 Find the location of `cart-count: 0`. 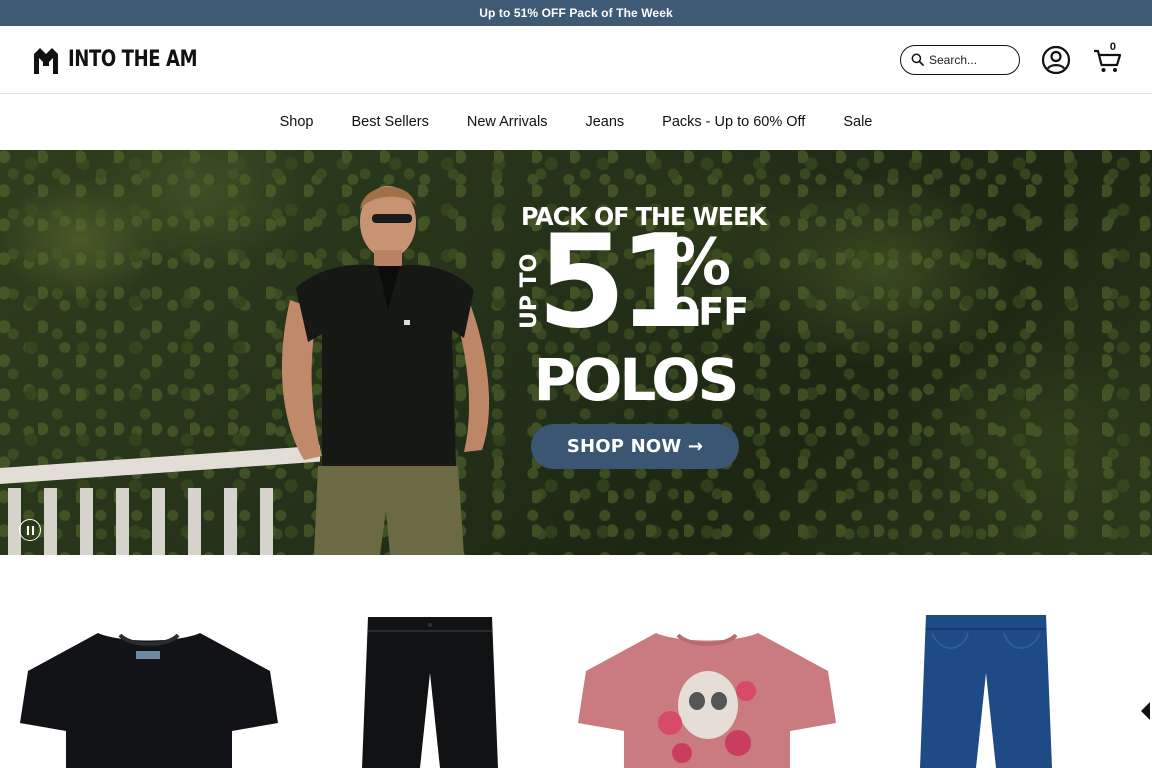

cart-count: 0 is located at coordinates (1112, 46).